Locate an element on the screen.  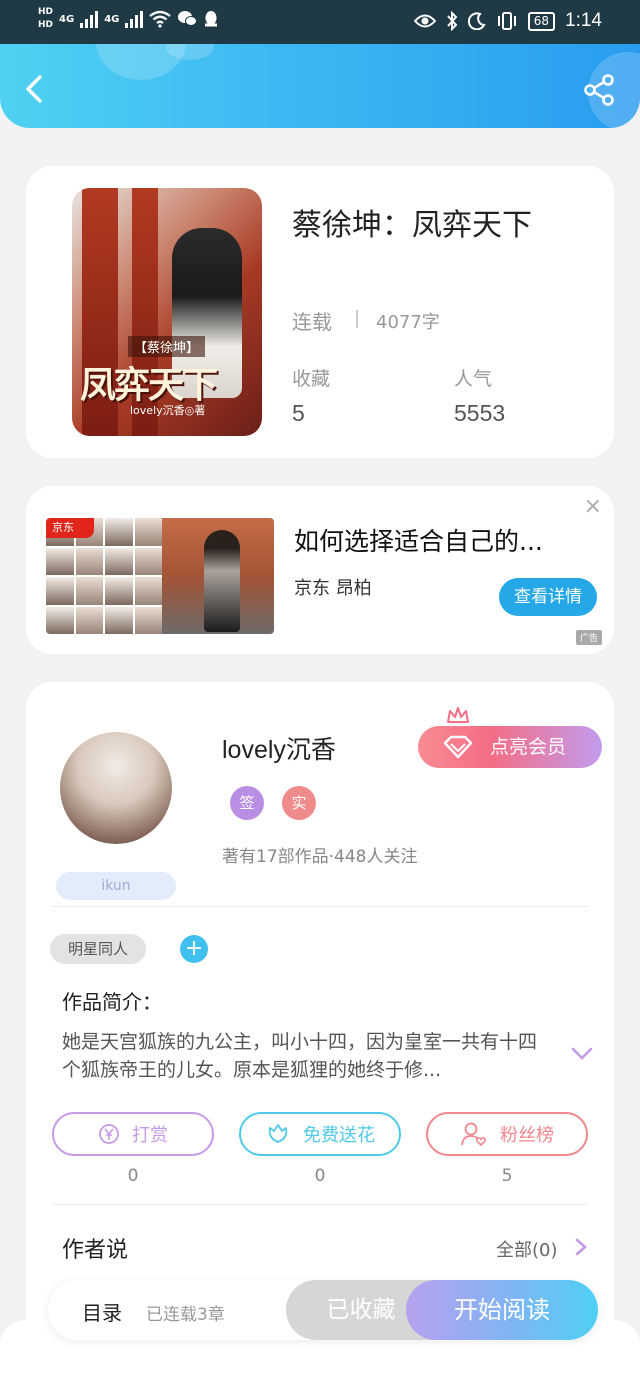
author-avatar is located at coordinates (116, 788).